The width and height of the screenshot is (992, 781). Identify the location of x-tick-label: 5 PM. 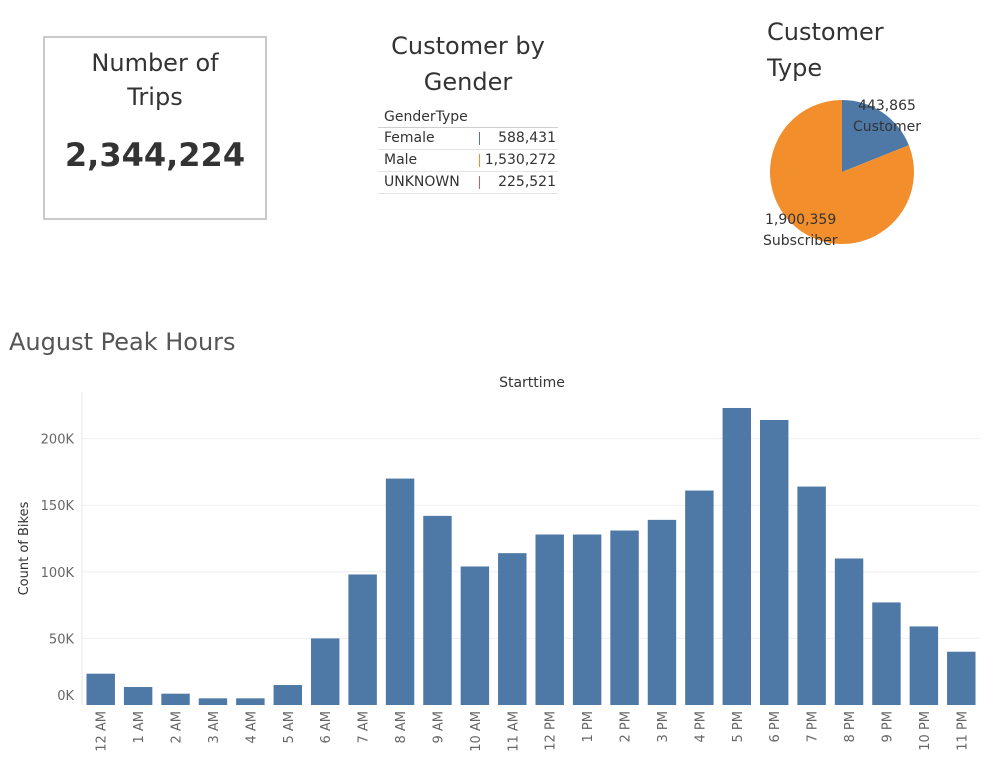
(738, 726).